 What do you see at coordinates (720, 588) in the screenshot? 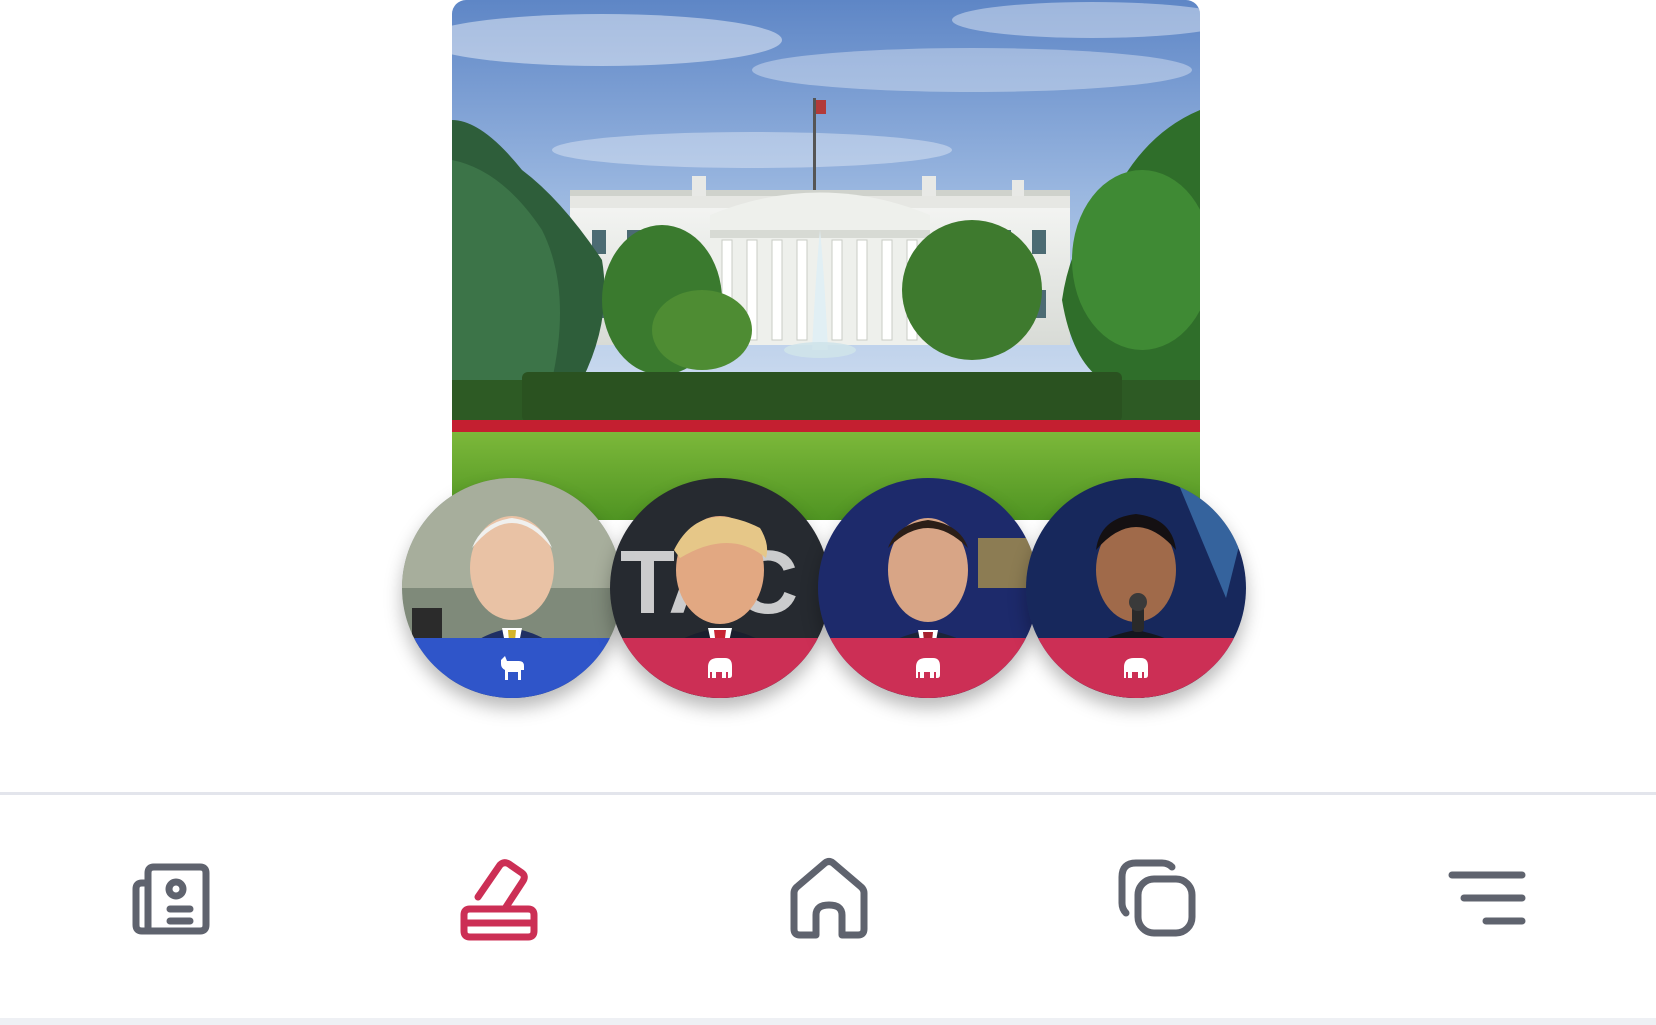
I see `candidate-avatar-2: TAC` at bounding box center [720, 588].